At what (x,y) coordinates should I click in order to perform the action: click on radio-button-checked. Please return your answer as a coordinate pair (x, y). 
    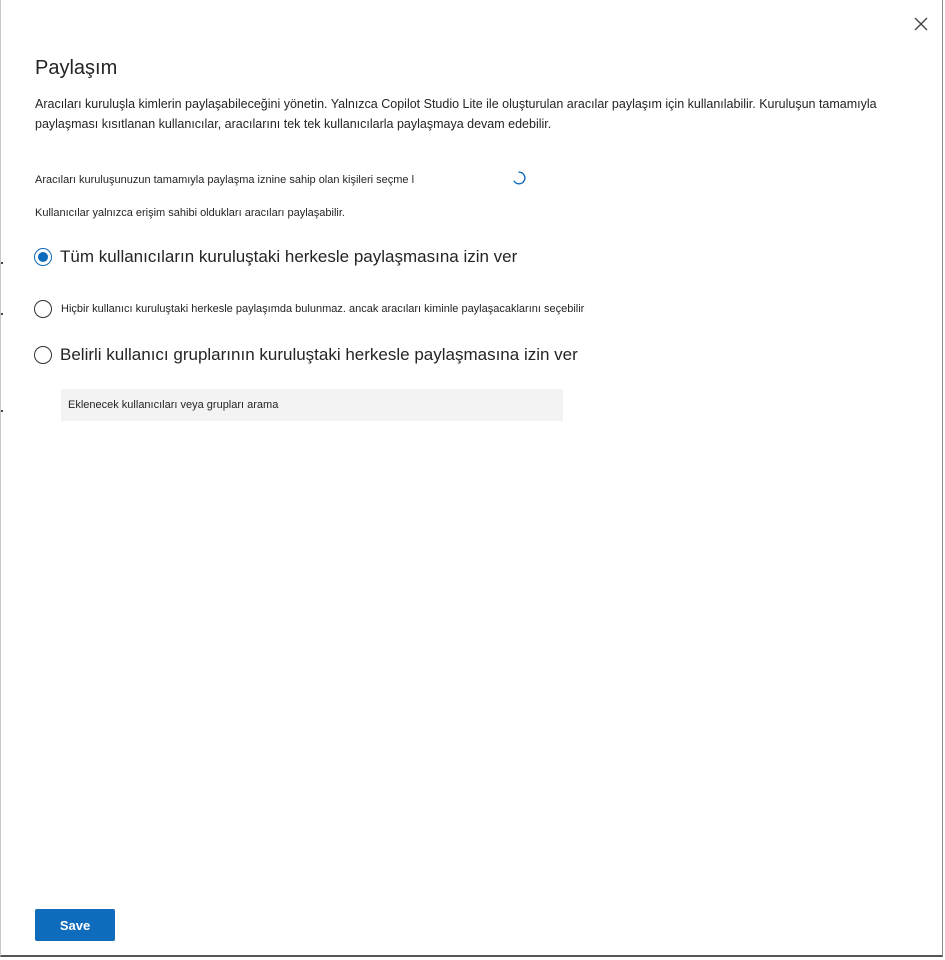
    Looking at the image, I should click on (43, 257).